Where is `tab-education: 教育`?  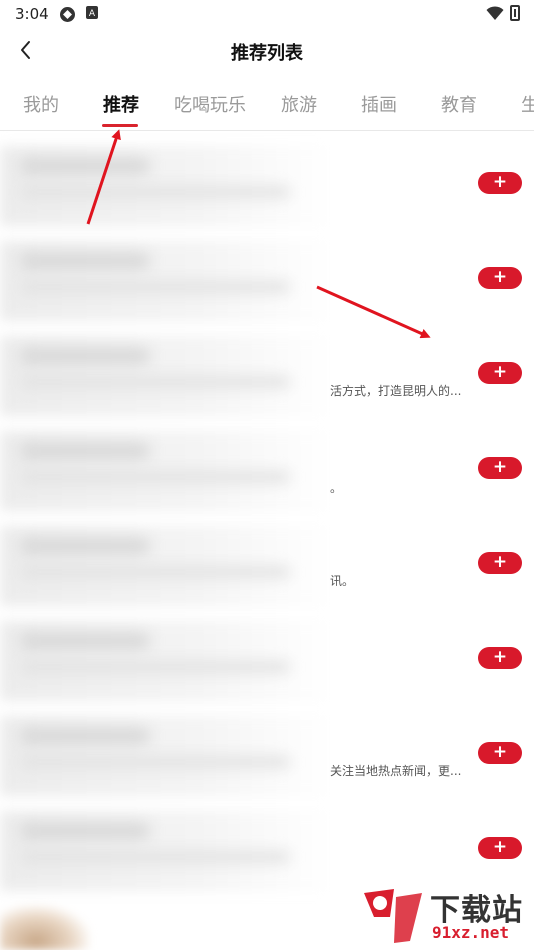
tab-education: 教育 is located at coordinates (459, 104).